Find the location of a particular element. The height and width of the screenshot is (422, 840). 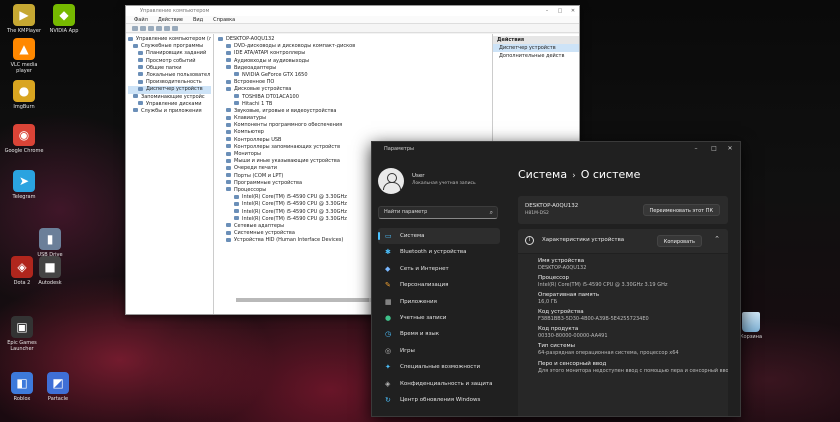

desktop-icon: ▲ VLC media player is located at coordinates (24, 56).